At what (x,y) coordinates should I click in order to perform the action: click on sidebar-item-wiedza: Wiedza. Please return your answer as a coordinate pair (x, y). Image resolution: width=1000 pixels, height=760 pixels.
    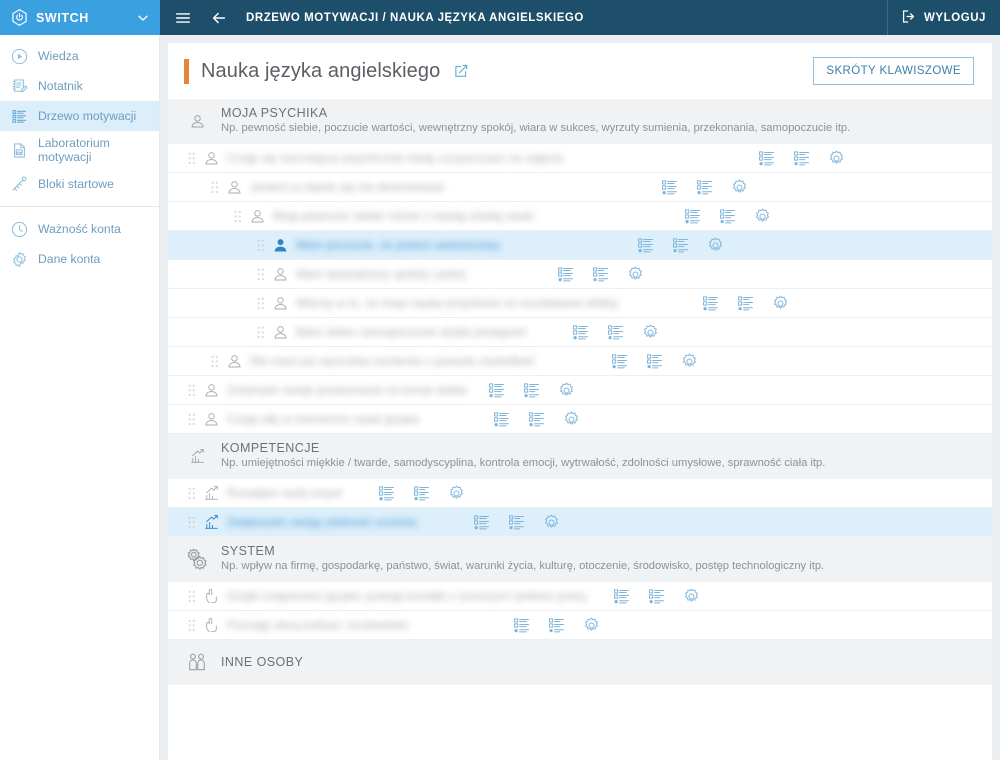
    Looking at the image, I should click on (79, 56).